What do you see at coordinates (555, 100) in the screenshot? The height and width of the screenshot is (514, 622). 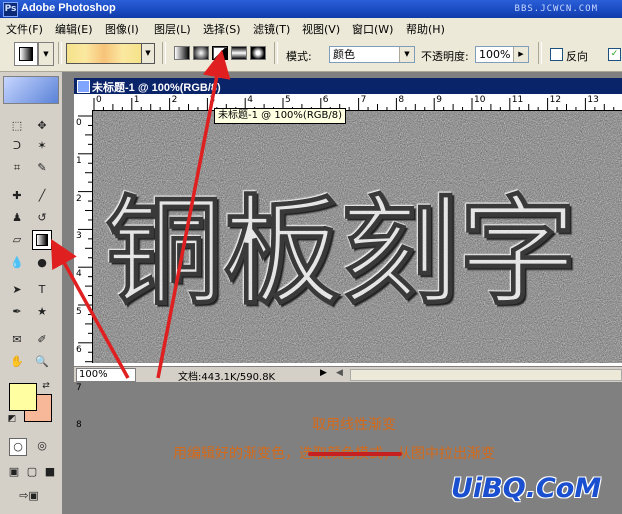 I see `ruler-h-label: 12` at bounding box center [555, 100].